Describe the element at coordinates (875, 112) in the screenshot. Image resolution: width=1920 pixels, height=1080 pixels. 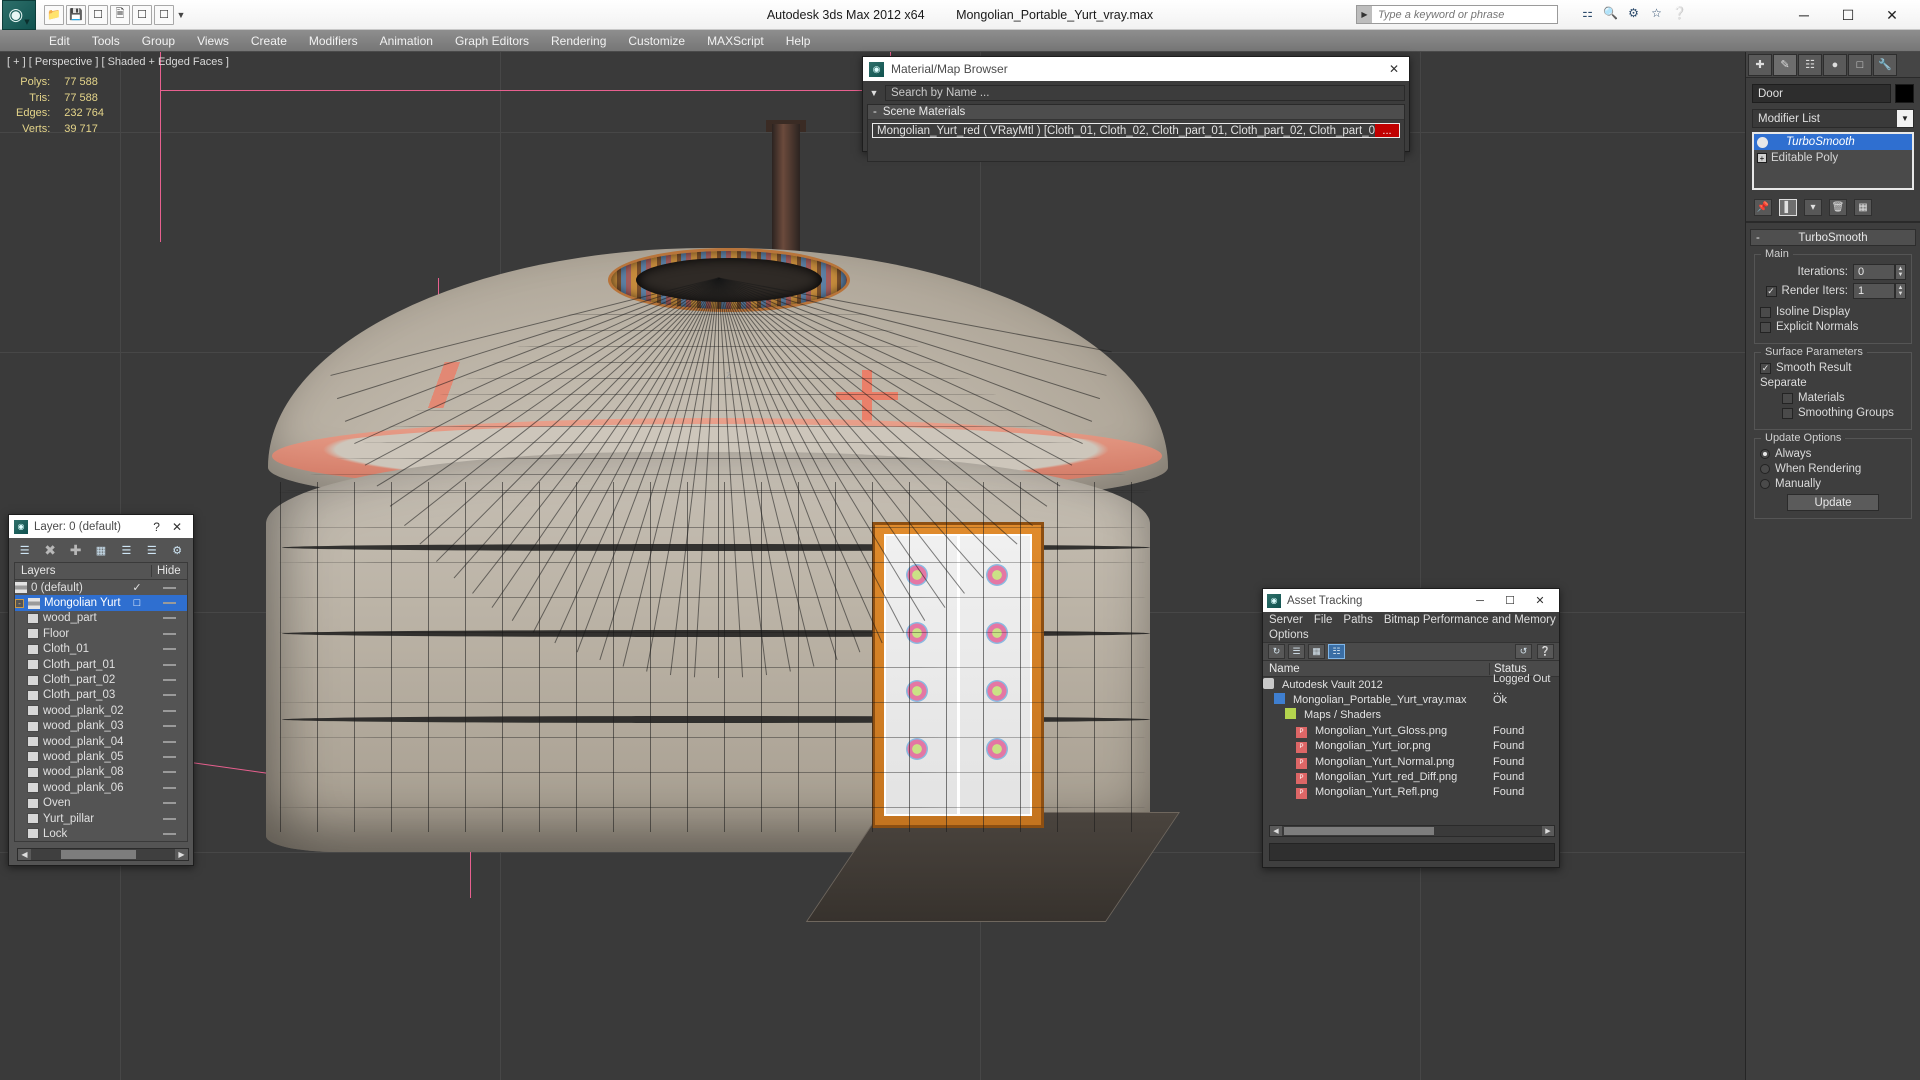
I see `group-expander-icon: -` at that location.